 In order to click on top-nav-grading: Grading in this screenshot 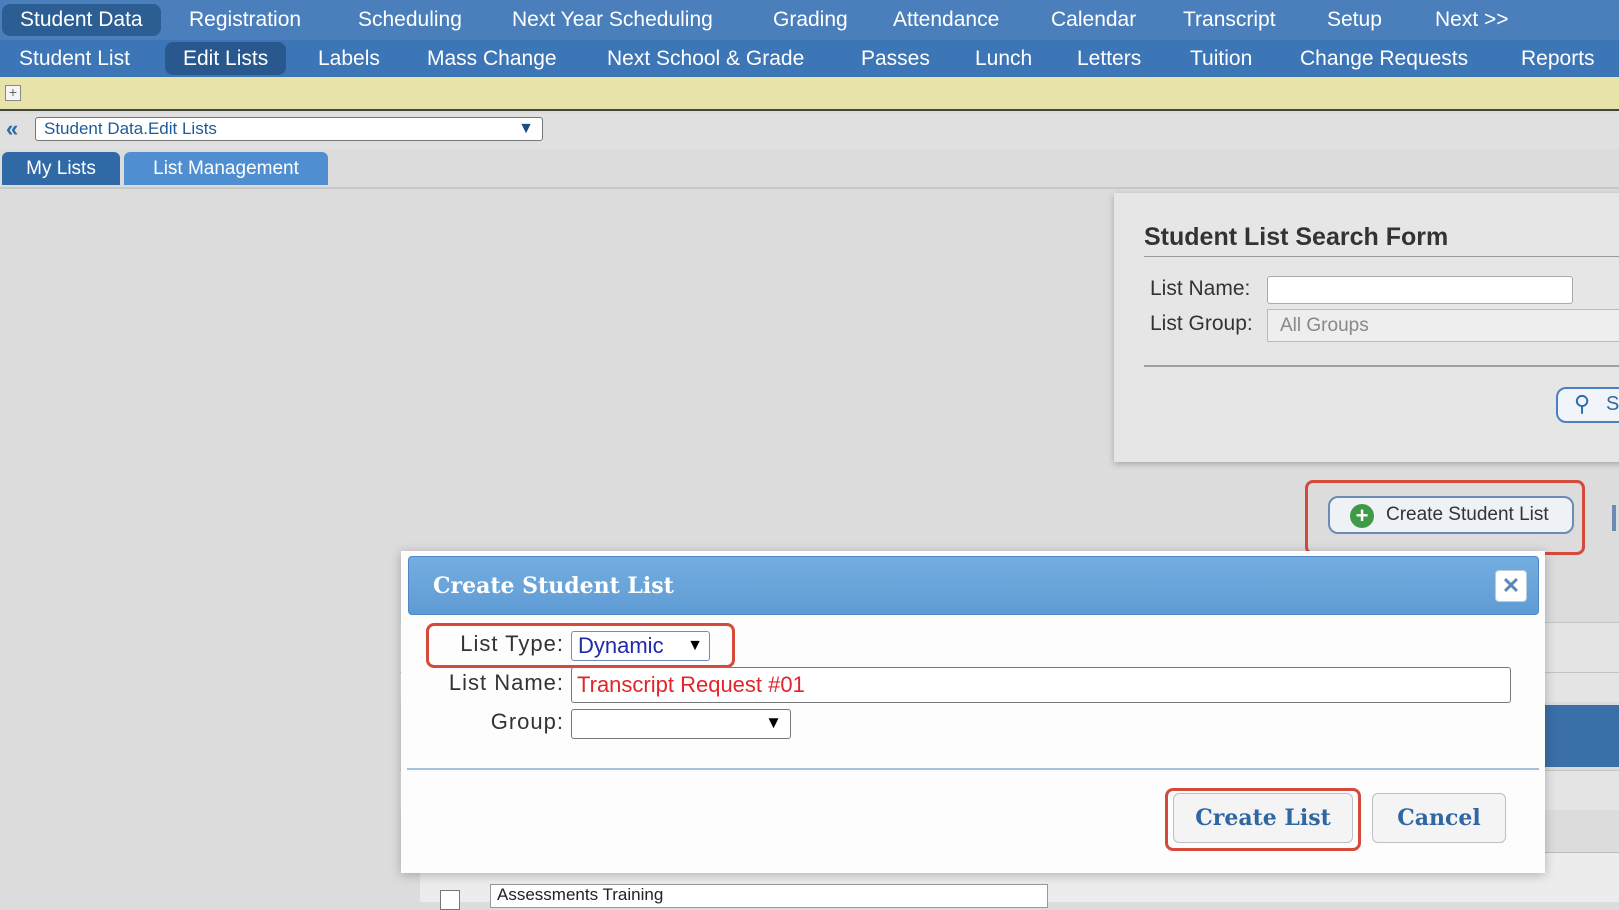, I will do `click(810, 20)`.